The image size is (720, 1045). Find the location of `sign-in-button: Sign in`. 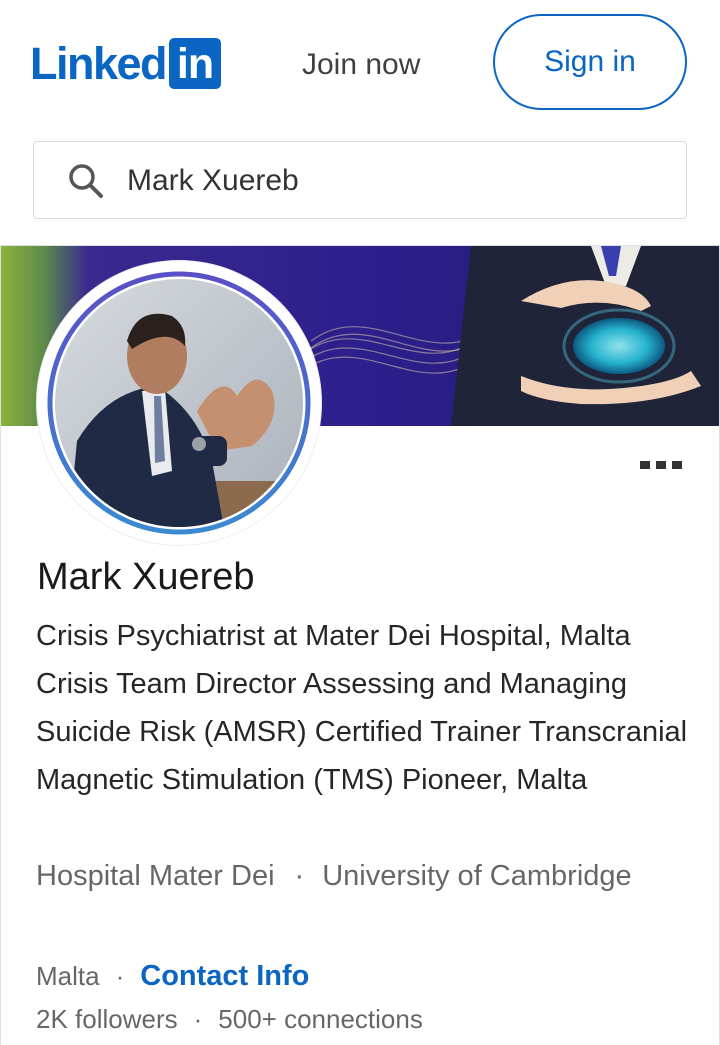

sign-in-button: Sign in is located at coordinates (590, 62).